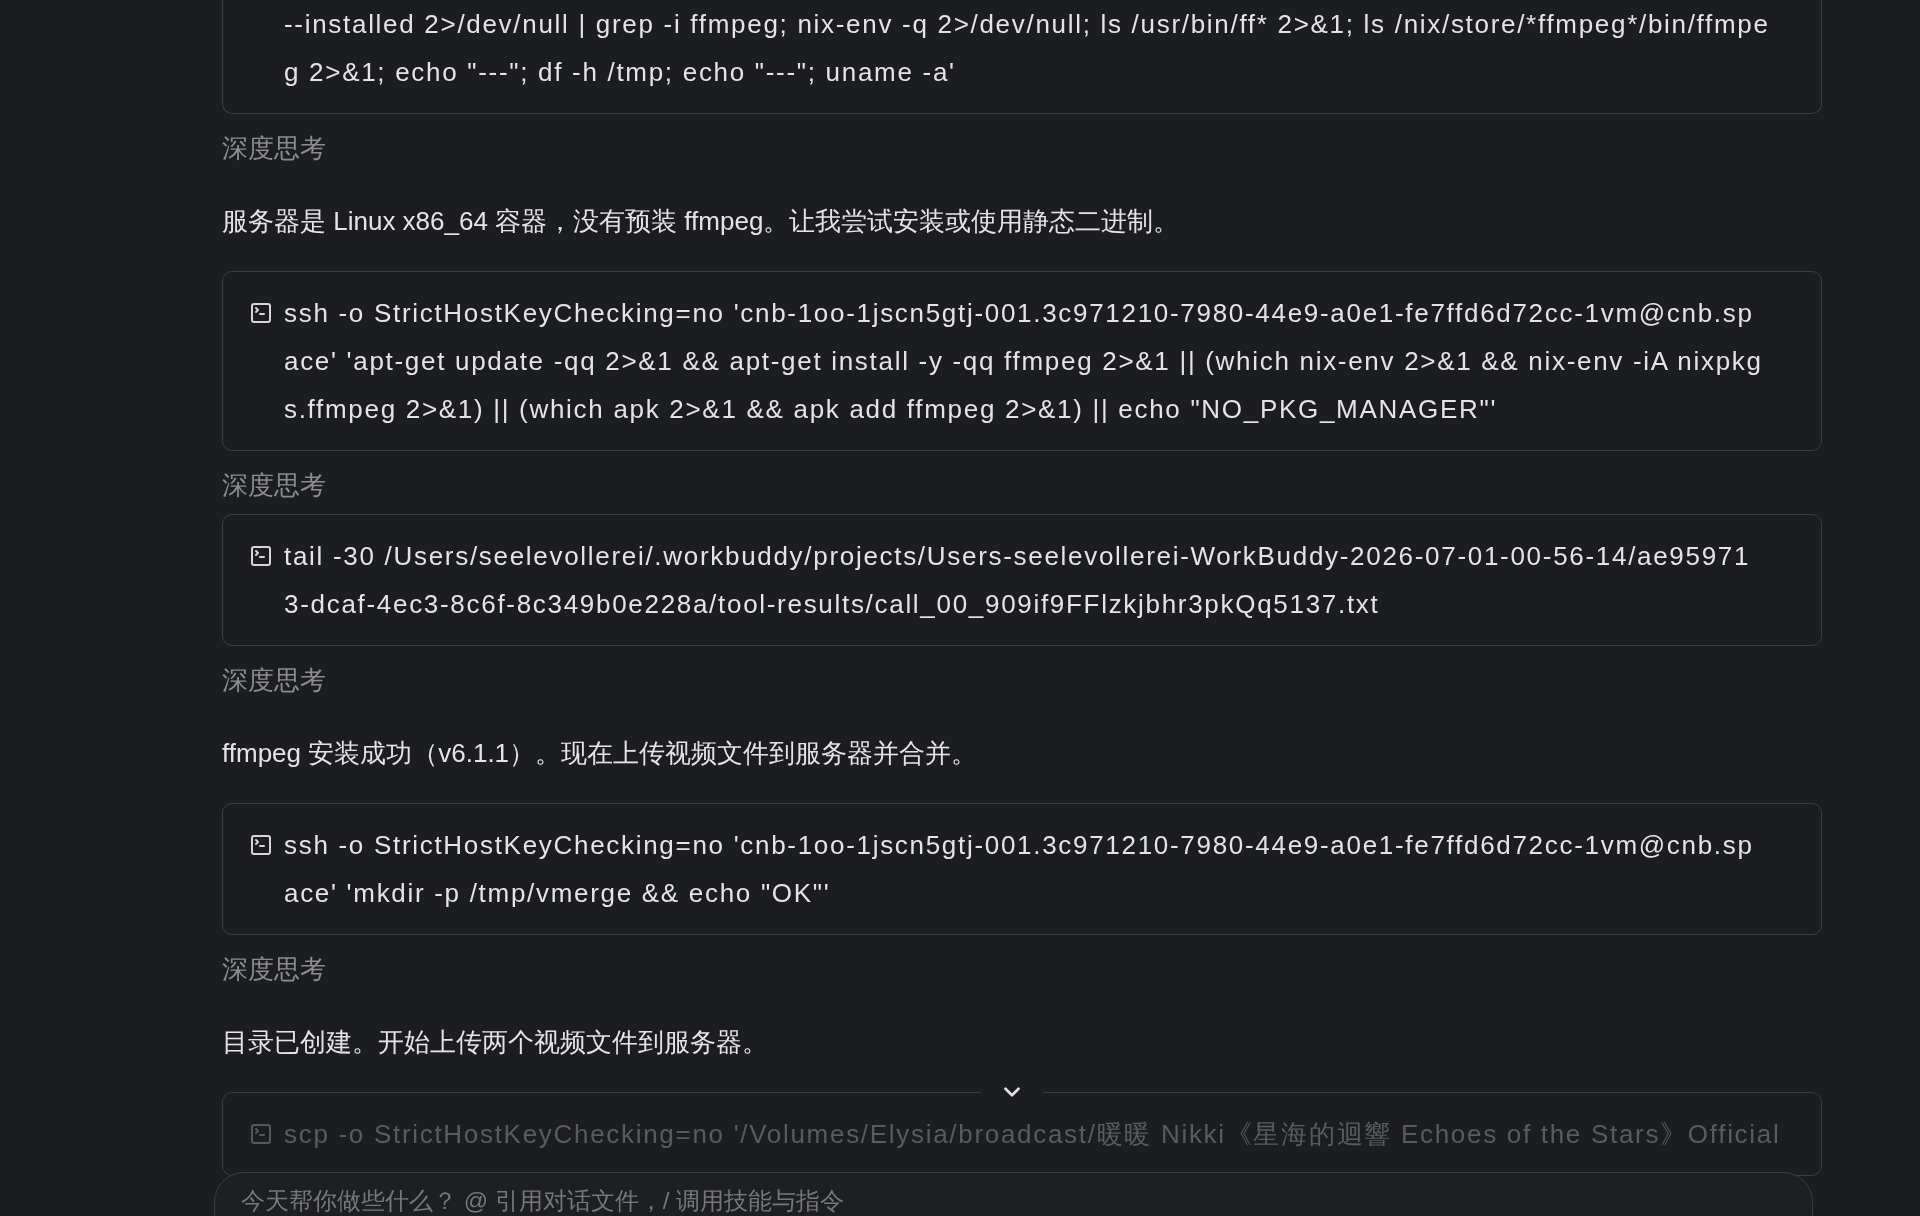  I want to click on message-text: 目录已创建。开始上传两个视频文件到服务器。, so click(495, 1042).